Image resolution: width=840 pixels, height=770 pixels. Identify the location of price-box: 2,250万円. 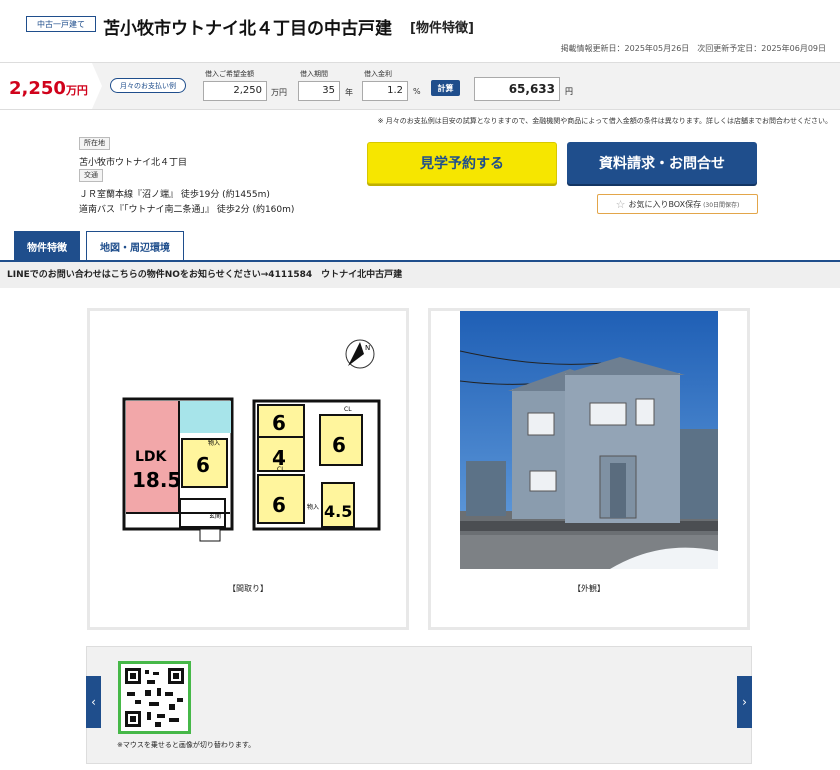
(46, 86).